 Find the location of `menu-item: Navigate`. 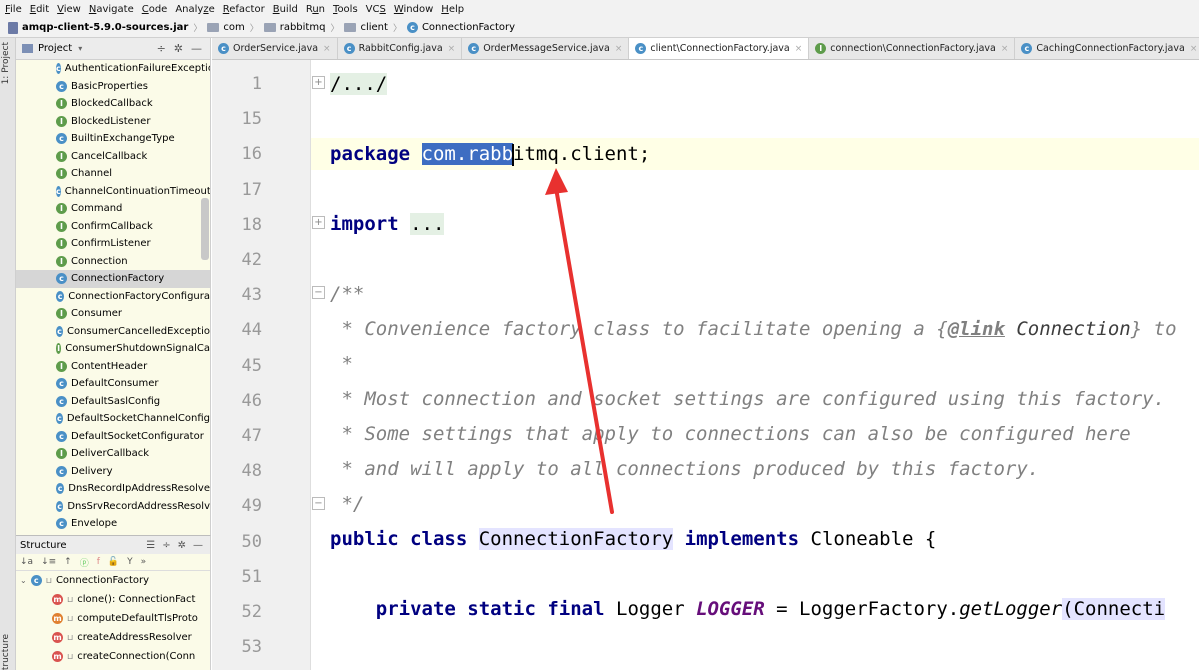

menu-item: Navigate is located at coordinates (111, 9).